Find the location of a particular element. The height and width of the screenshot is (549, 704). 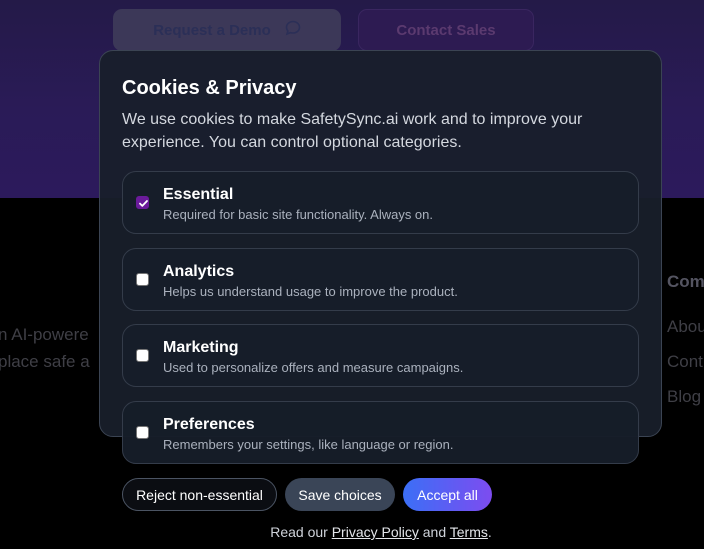

legal-and: and is located at coordinates (434, 532).